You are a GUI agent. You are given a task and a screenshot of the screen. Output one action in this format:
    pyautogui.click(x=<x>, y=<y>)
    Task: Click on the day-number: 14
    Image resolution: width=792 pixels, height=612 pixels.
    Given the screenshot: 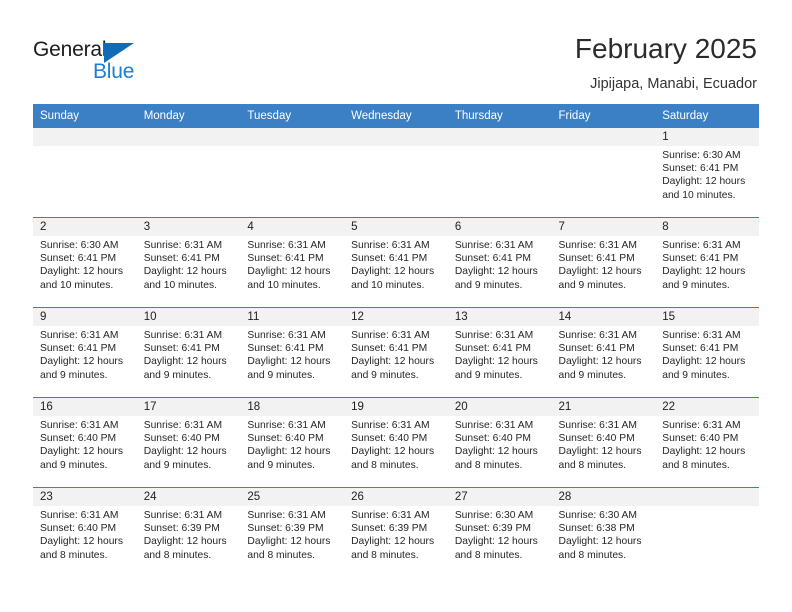 What is the action you would take?
    pyautogui.click(x=603, y=317)
    